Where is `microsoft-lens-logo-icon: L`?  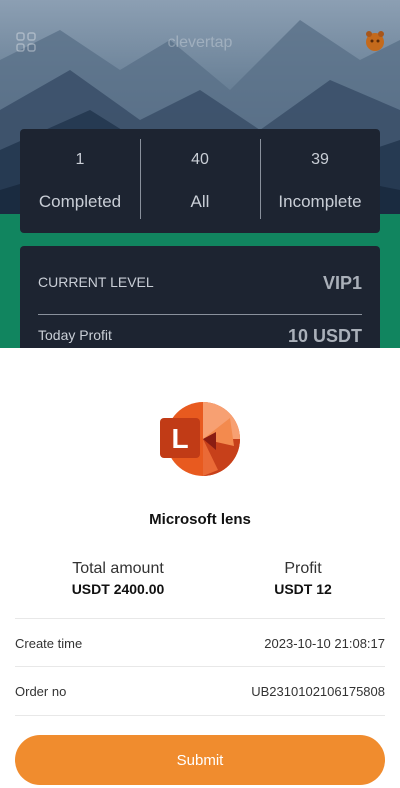
microsoft-lens-logo-icon: L is located at coordinates (200, 439).